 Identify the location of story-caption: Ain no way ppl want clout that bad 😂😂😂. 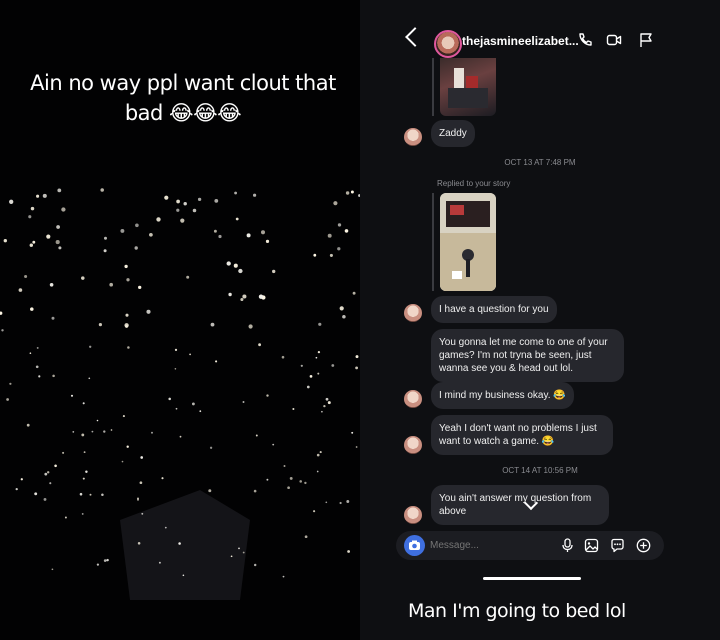
(183, 98).